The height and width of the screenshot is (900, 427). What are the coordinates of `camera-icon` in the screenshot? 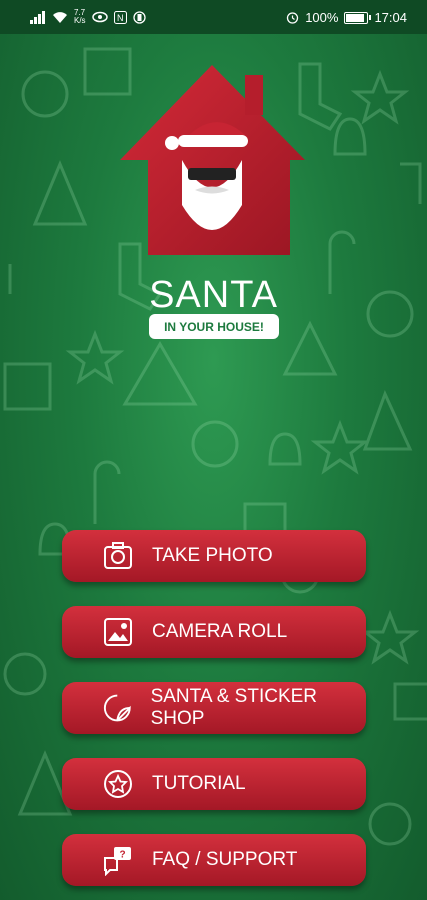 It's located at (118, 555).